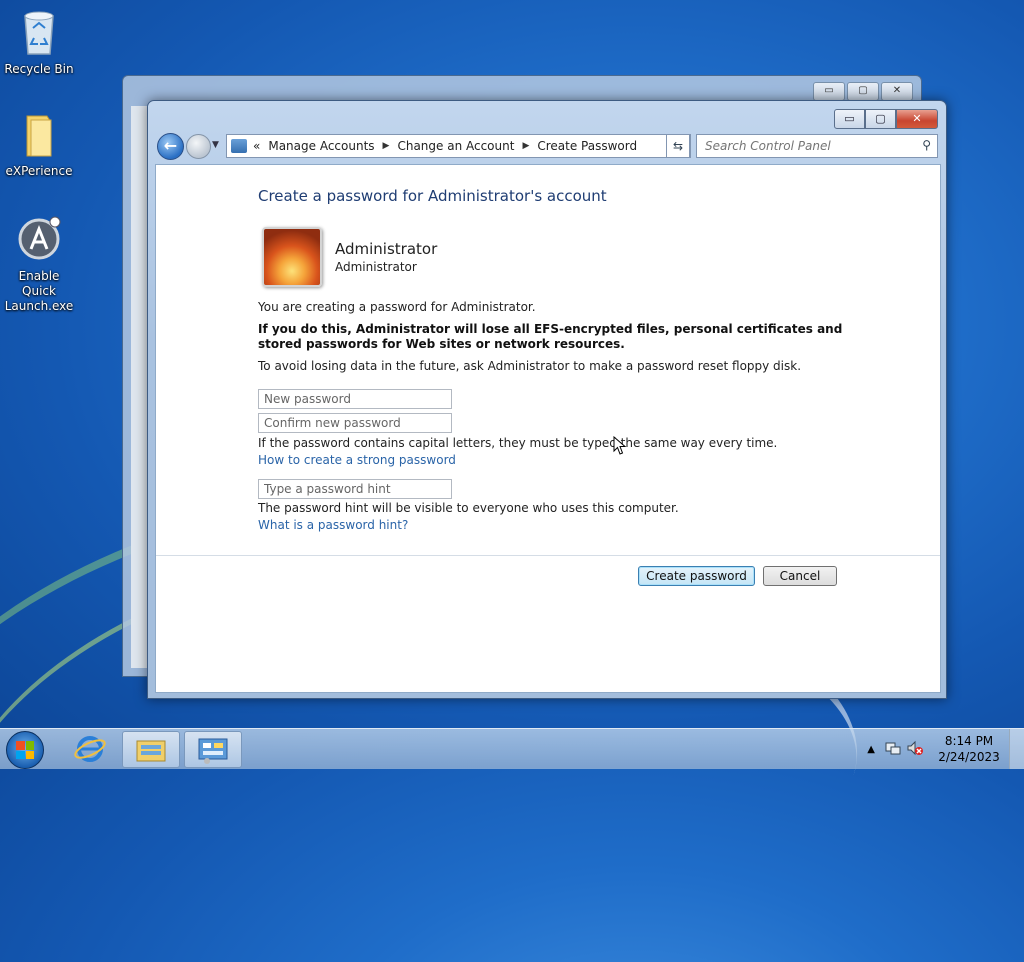  What do you see at coordinates (256, 146) in the screenshot?
I see `breadcrumb-overflow-icon: «` at bounding box center [256, 146].